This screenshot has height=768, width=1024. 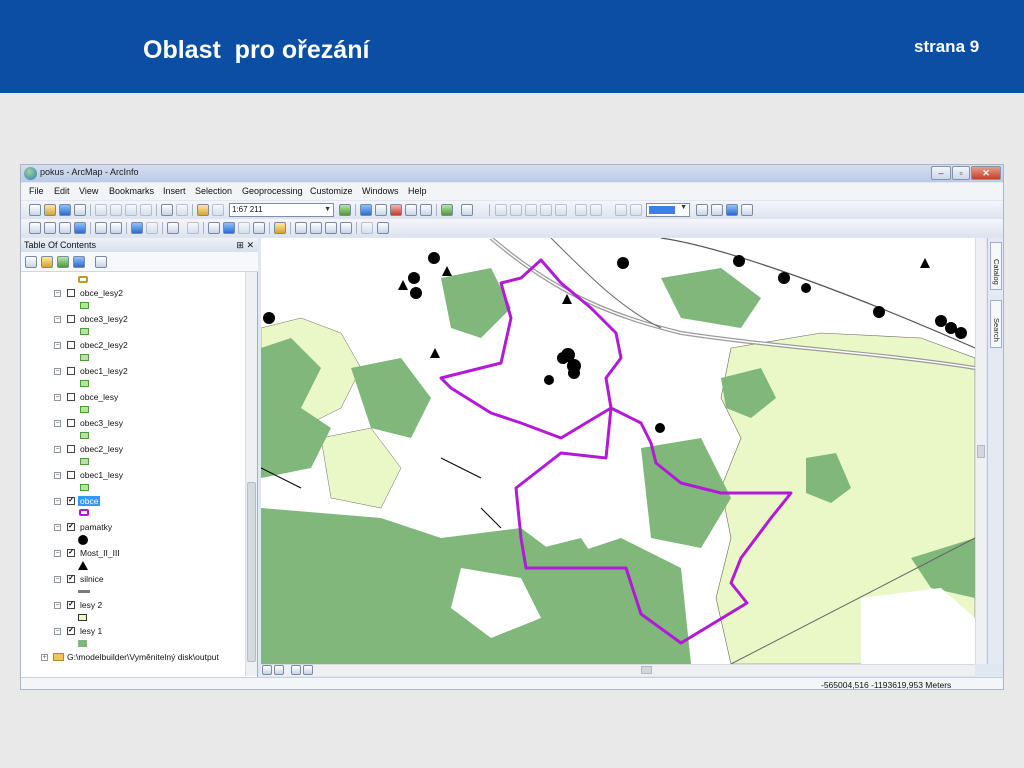 What do you see at coordinates (143, 657) in the screenshot?
I see `folder-path: G:\modelbuilder\Vyměnitelný disk\output` at bounding box center [143, 657].